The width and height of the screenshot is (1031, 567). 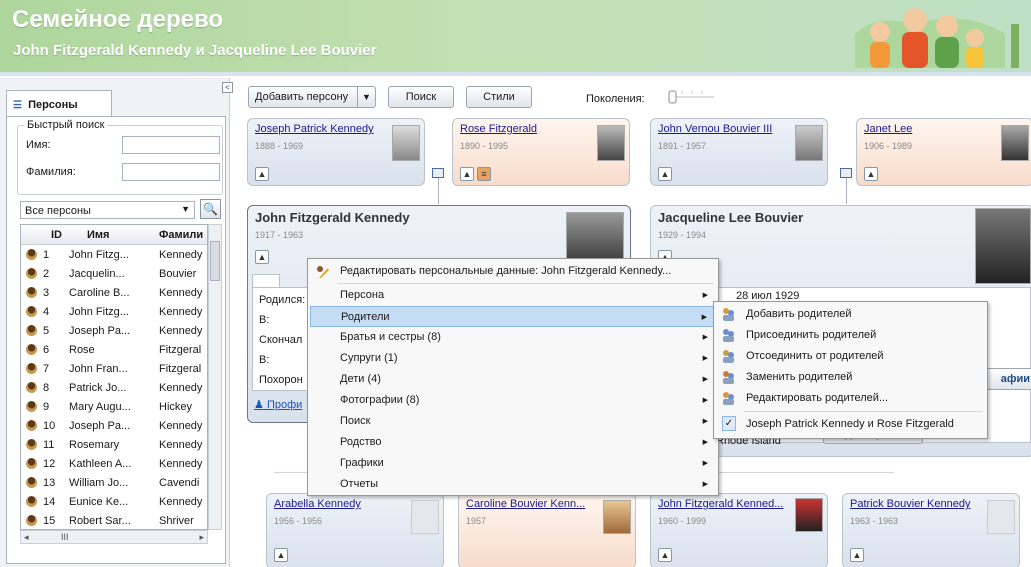 What do you see at coordinates (114, 426) in the screenshot?
I see `table-row: 10 Joseph Pa... Kennedy` at bounding box center [114, 426].